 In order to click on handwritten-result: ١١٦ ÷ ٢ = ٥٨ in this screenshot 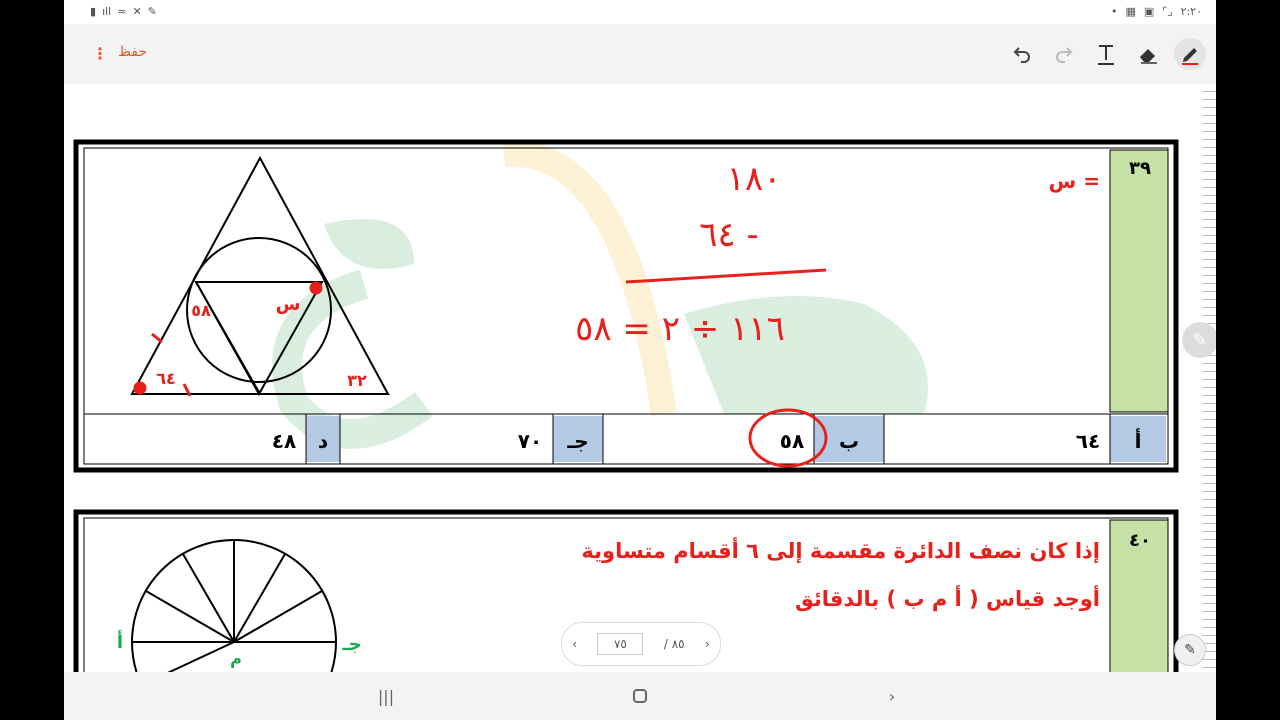, I will do `click(680, 329)`.